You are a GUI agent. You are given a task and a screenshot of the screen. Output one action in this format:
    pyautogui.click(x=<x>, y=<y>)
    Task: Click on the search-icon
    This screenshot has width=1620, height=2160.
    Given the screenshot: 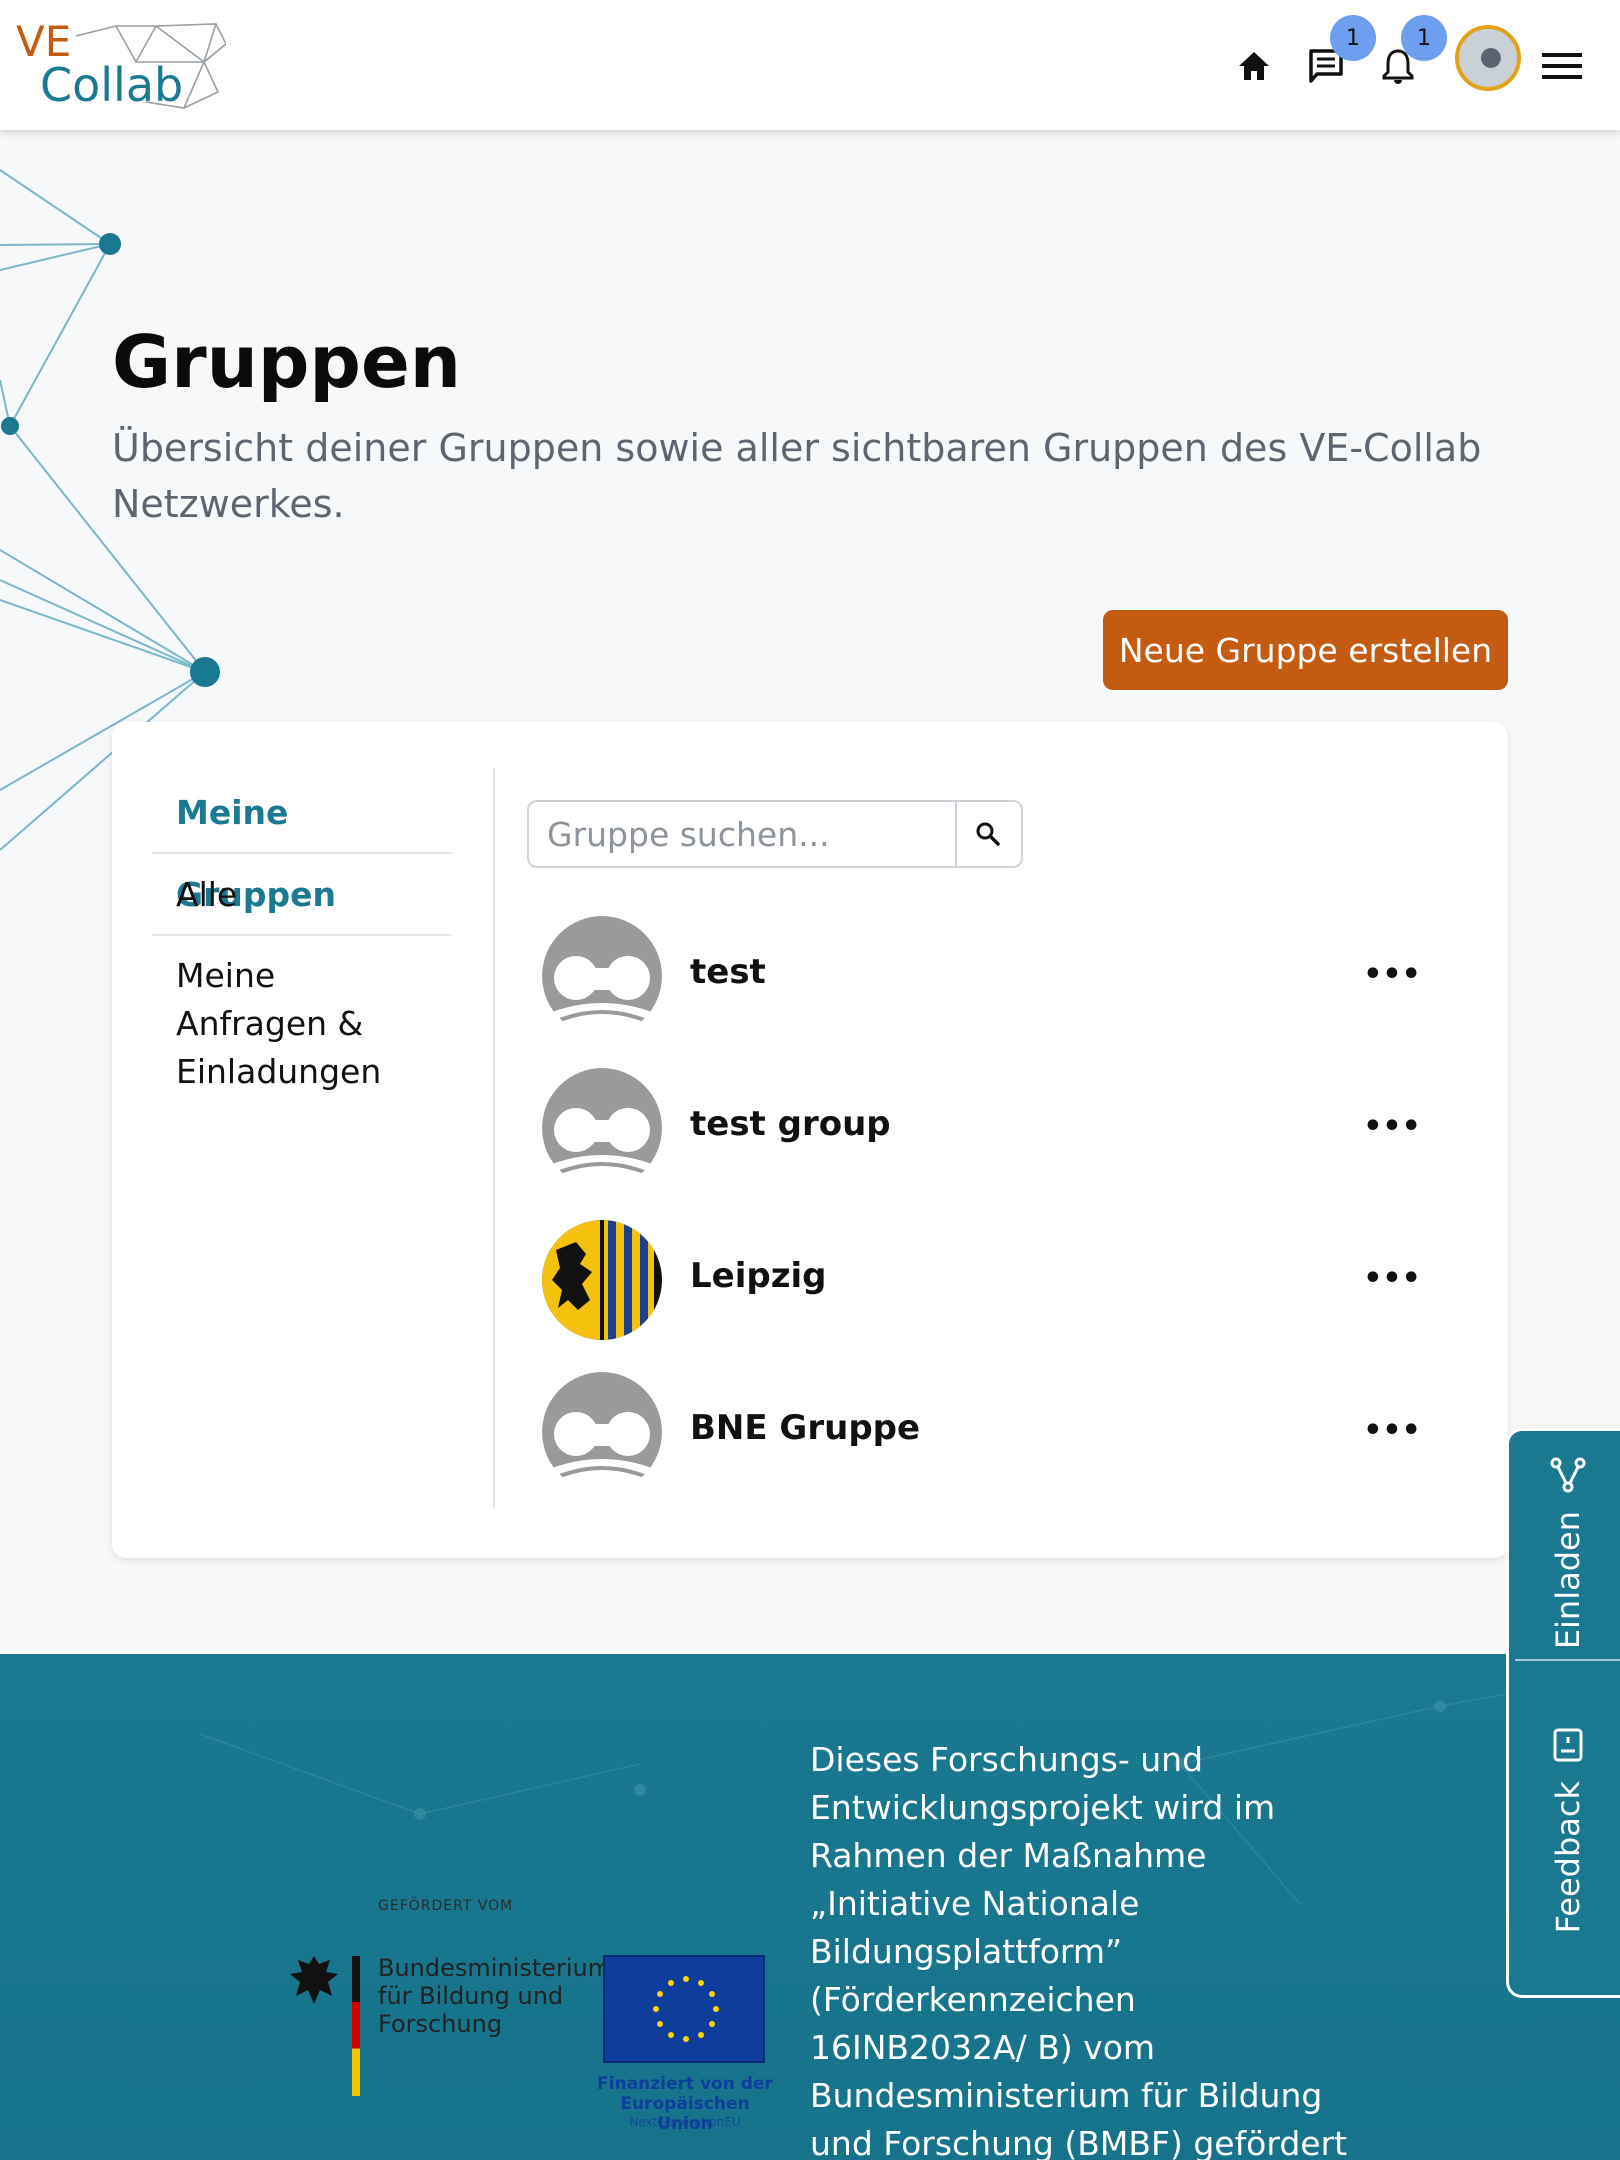 What is the action you would take?
    pyautogui.click(x=988, y=834)
    